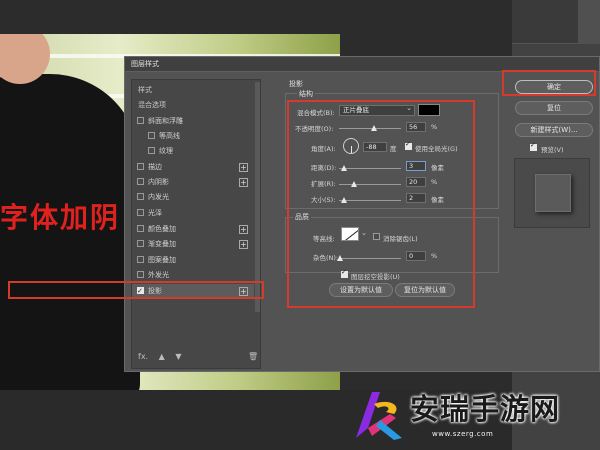 The image size is (600, 450). What do you see at coordinates (549, 83) in the screenshot?
I see `ok-button-highlight` at bounding box center [549, 83].